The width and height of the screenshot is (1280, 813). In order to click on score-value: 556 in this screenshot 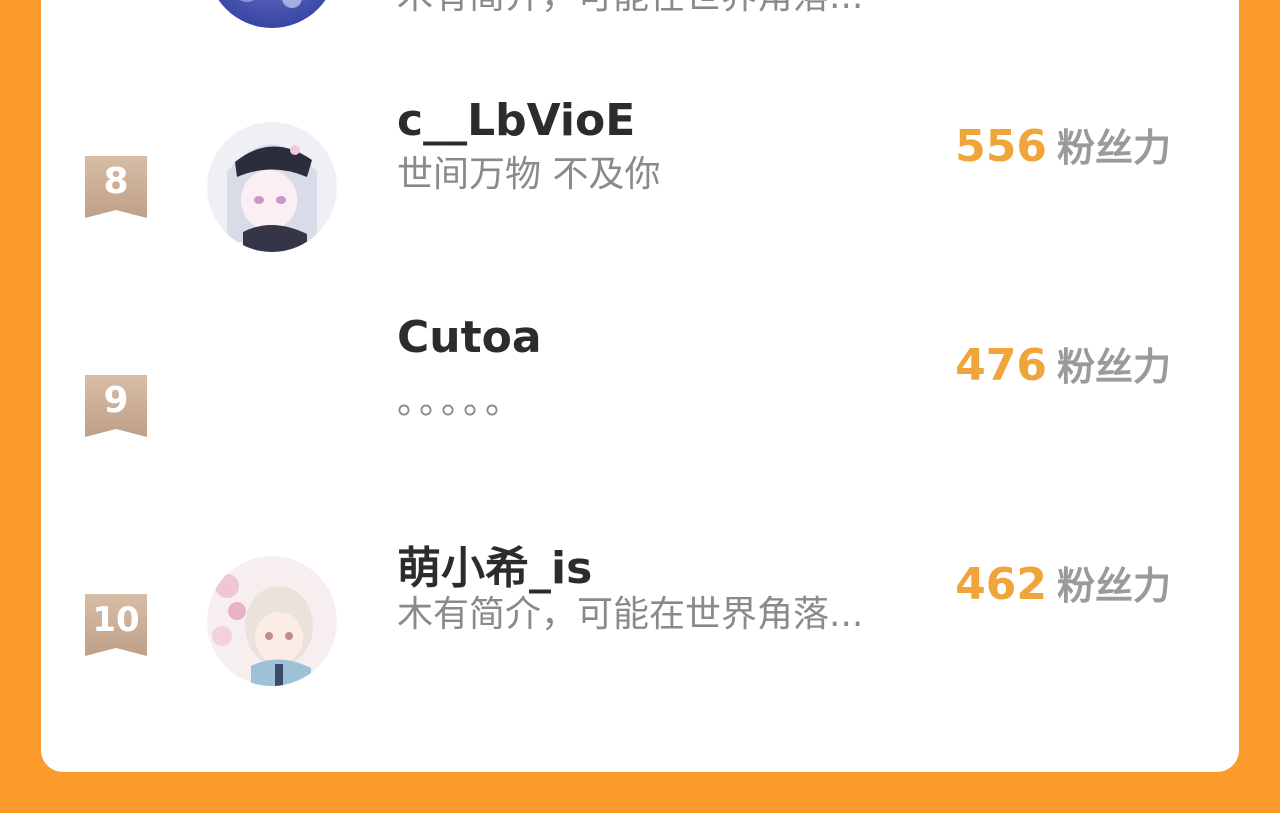, I will do `click(1001, 146)`.